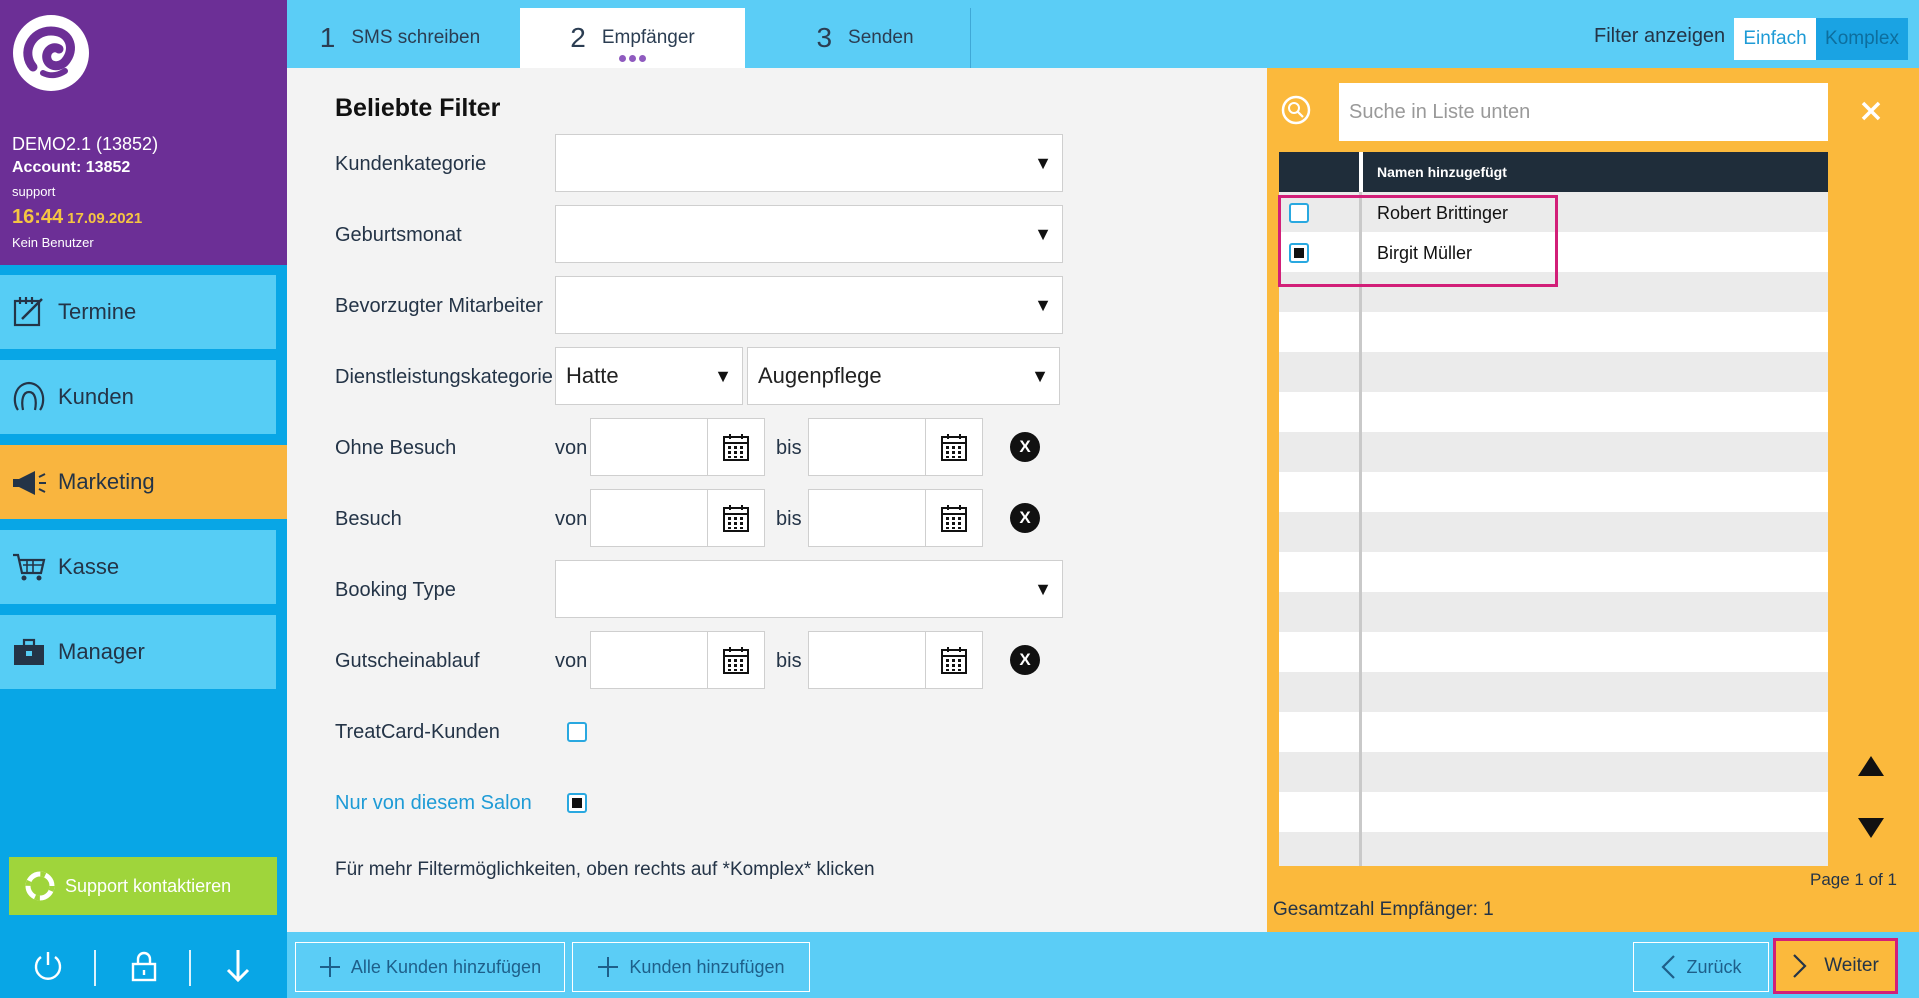 The width and height of the screenshot is (1919, 998). What do you see at coordinates (327, 37) in the screenshot?
I see `step-number: 1` at bounding box center [327, 37].